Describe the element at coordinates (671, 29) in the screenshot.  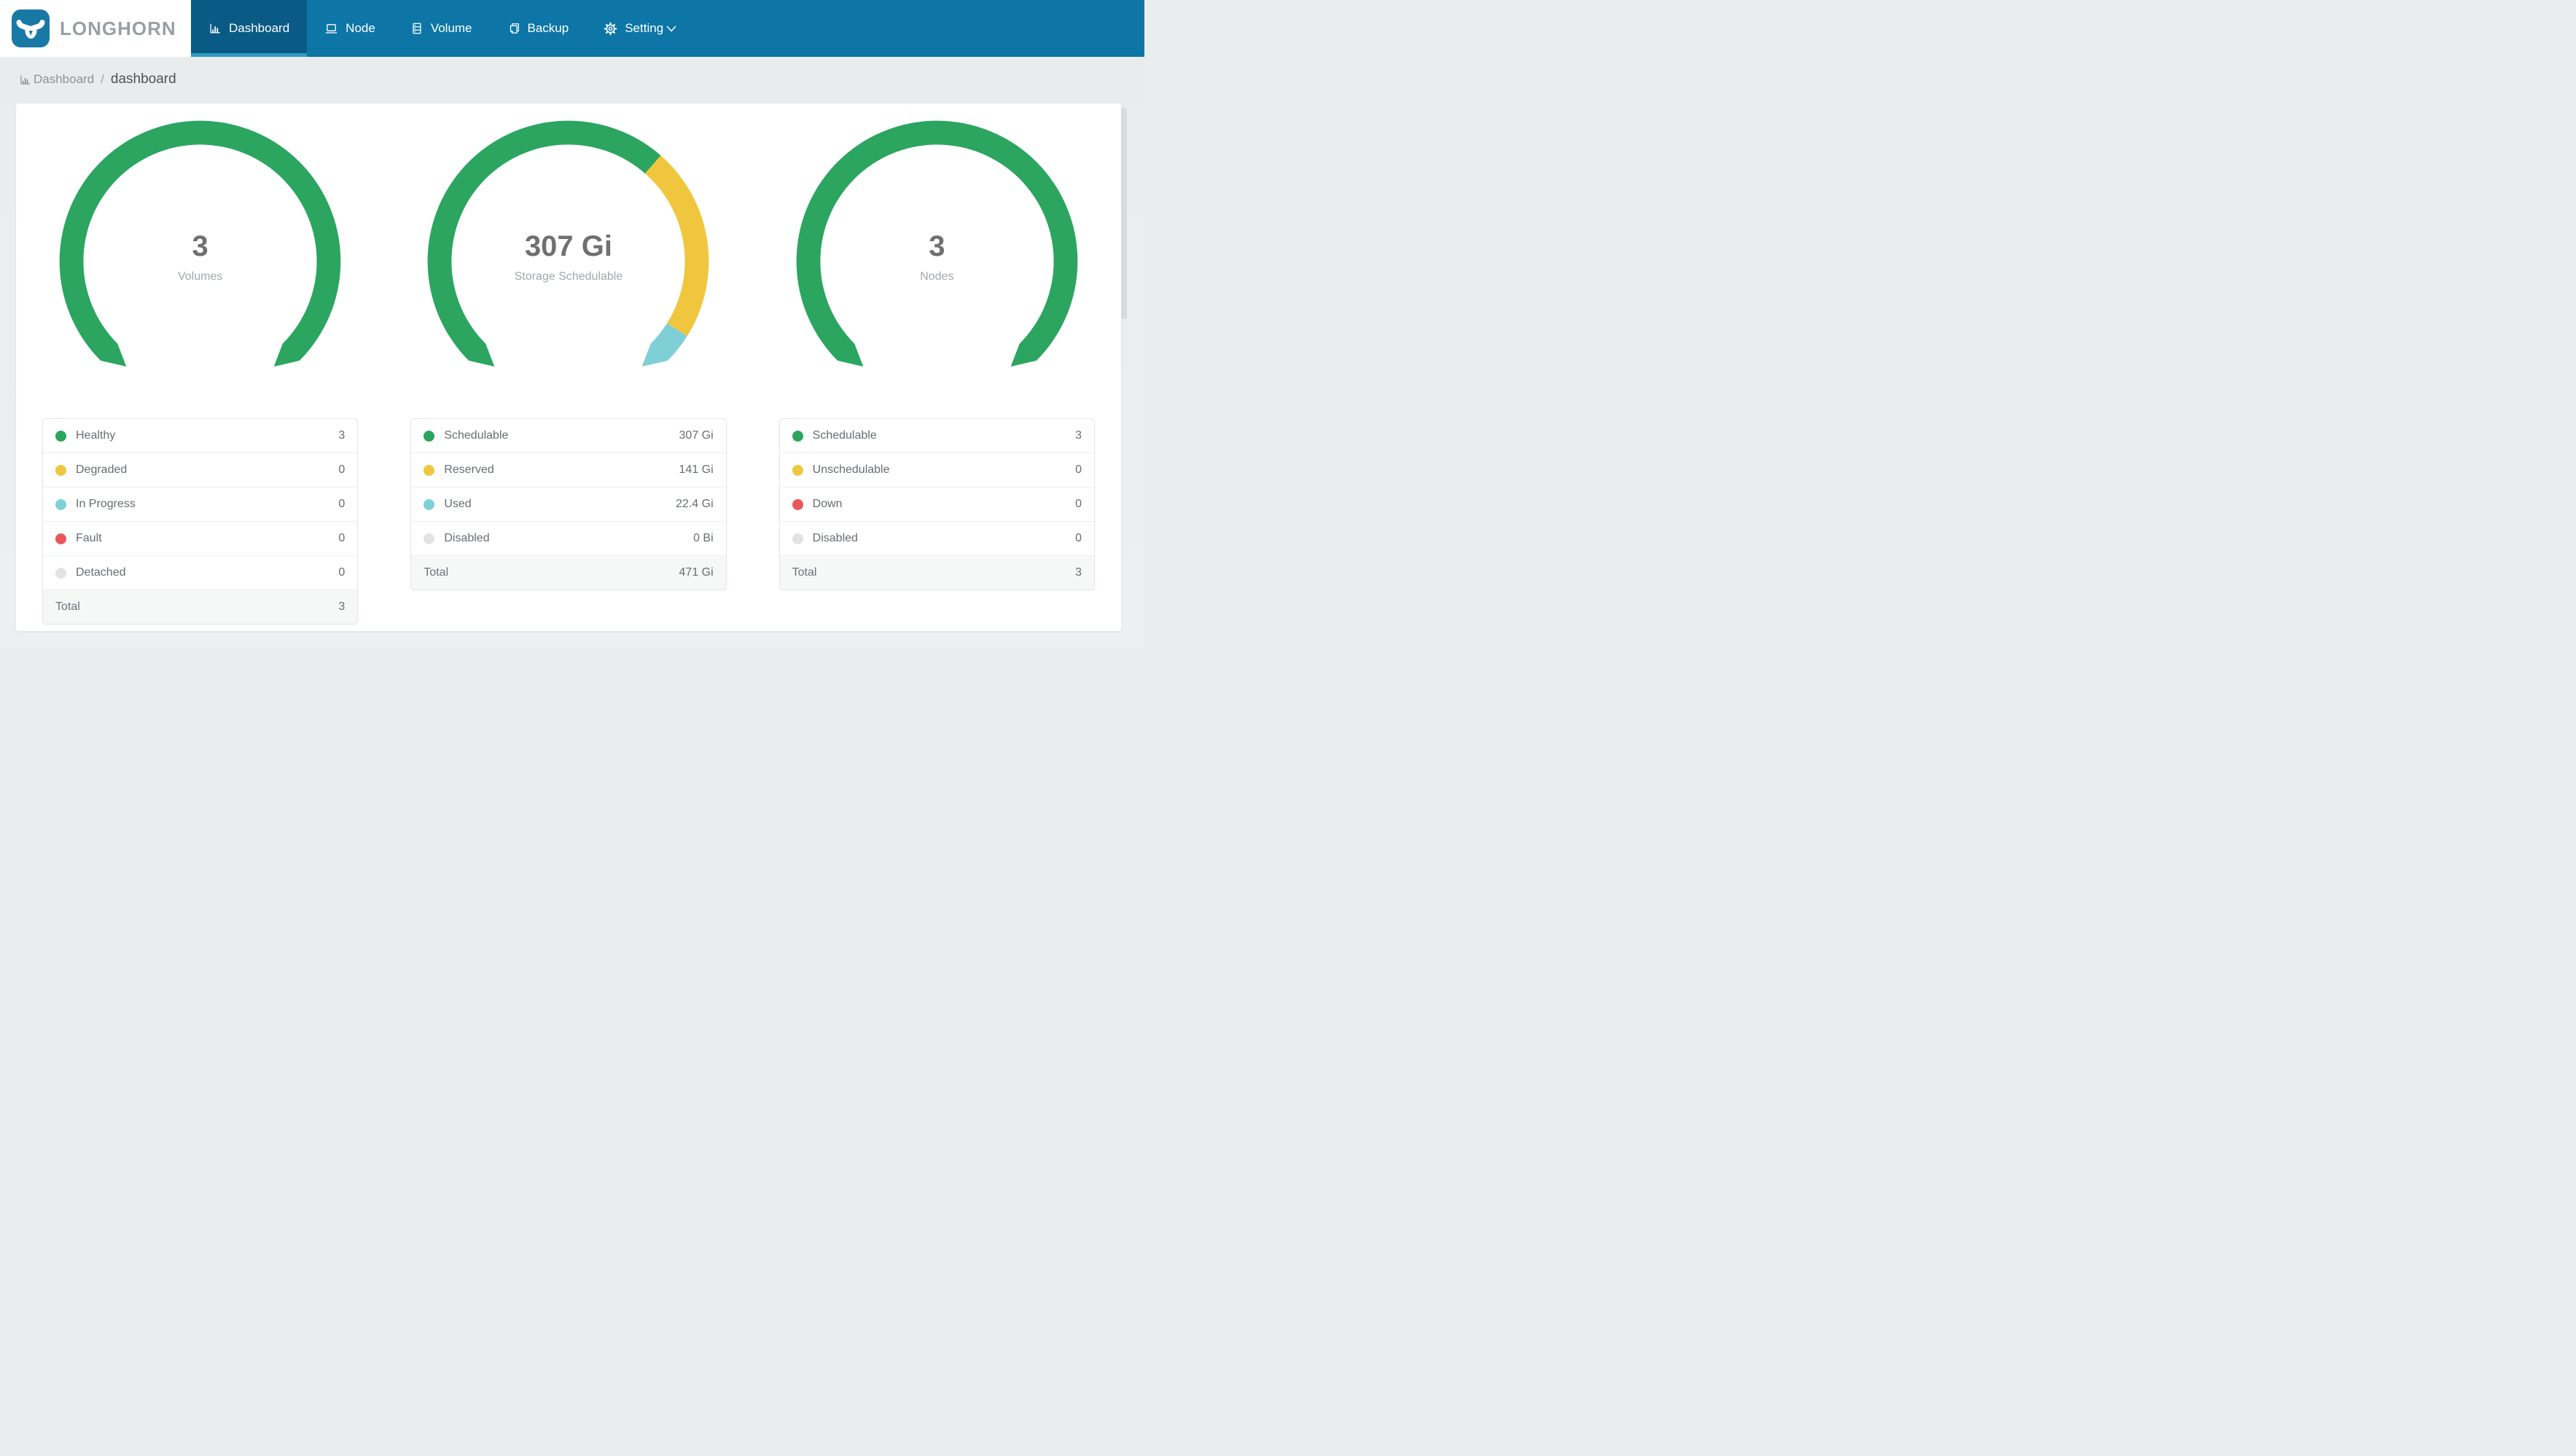
I see `chevron-down-icon` at that location.